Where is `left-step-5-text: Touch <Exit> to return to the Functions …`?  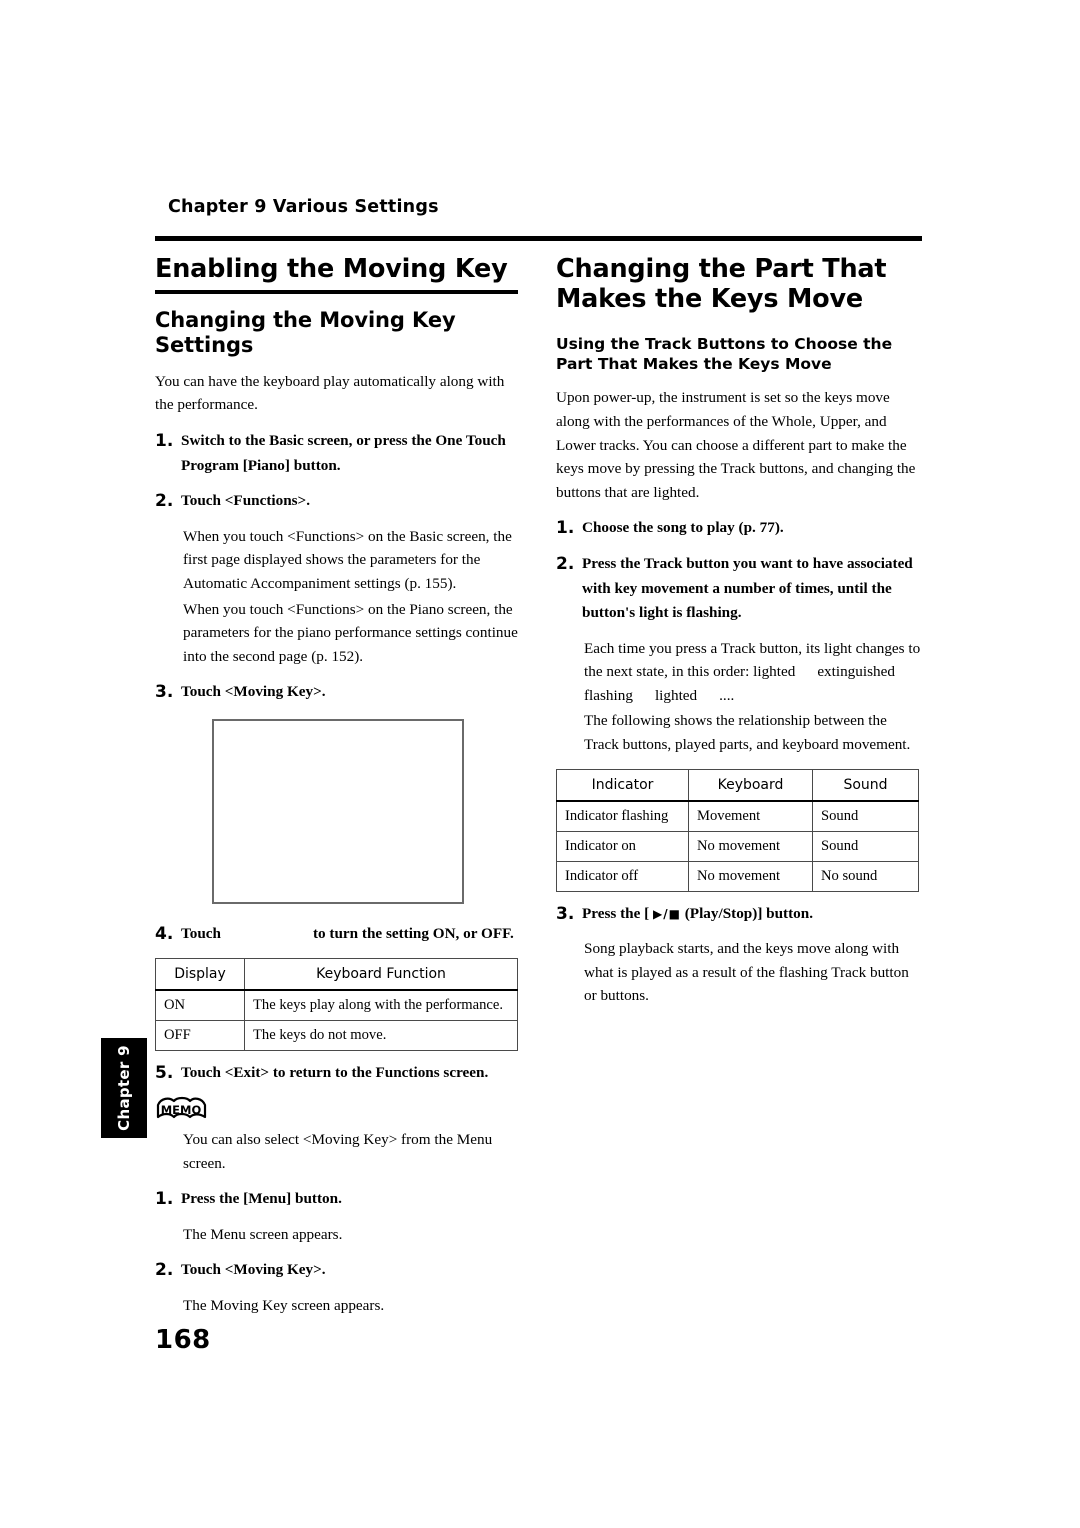
left-step-5-text: Touch <Exit> to return to the Functions … is located at coordinates (335, 1072).